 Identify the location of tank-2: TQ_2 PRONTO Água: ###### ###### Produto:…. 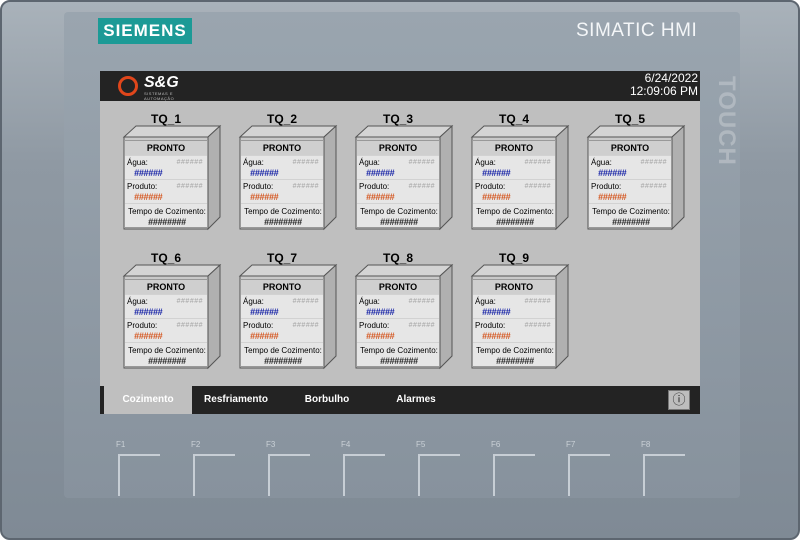
(285, 171).